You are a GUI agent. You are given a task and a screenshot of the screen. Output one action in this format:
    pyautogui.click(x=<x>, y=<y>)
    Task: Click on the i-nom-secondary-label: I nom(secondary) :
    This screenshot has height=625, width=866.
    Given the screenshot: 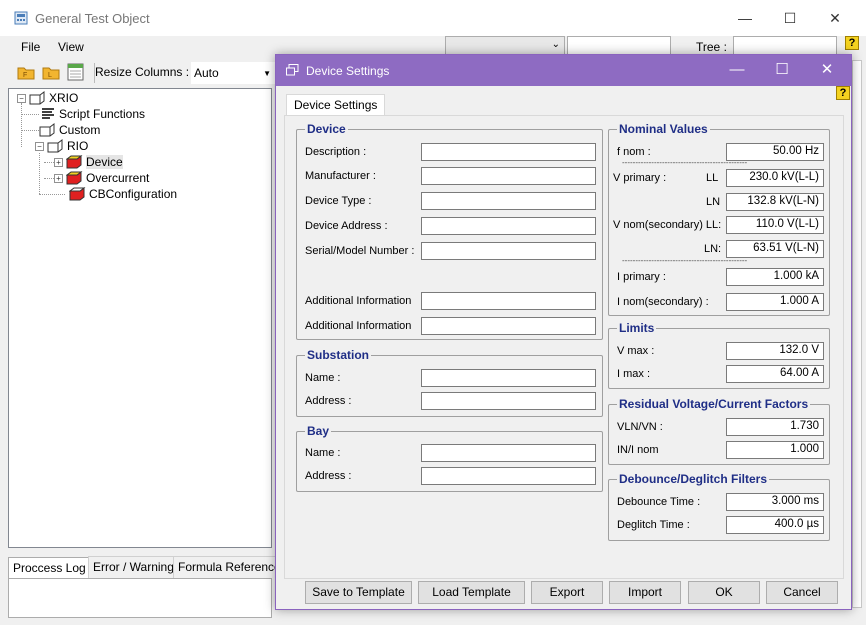 What is the action you would take?
    pyautogui.click(x=663, y=302)
    